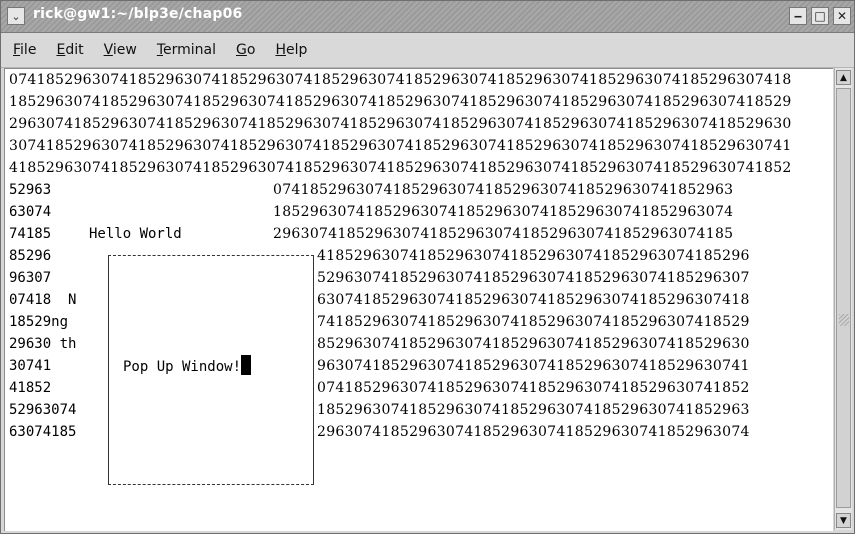  Describe the element at coordinates (291, 50) in the screenshot. I see `menu-help: Help` at that location.